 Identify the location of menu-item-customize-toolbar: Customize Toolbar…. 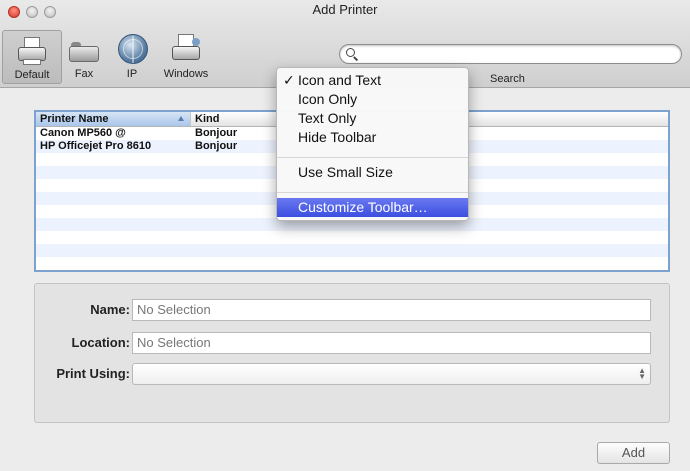
(372, 207).